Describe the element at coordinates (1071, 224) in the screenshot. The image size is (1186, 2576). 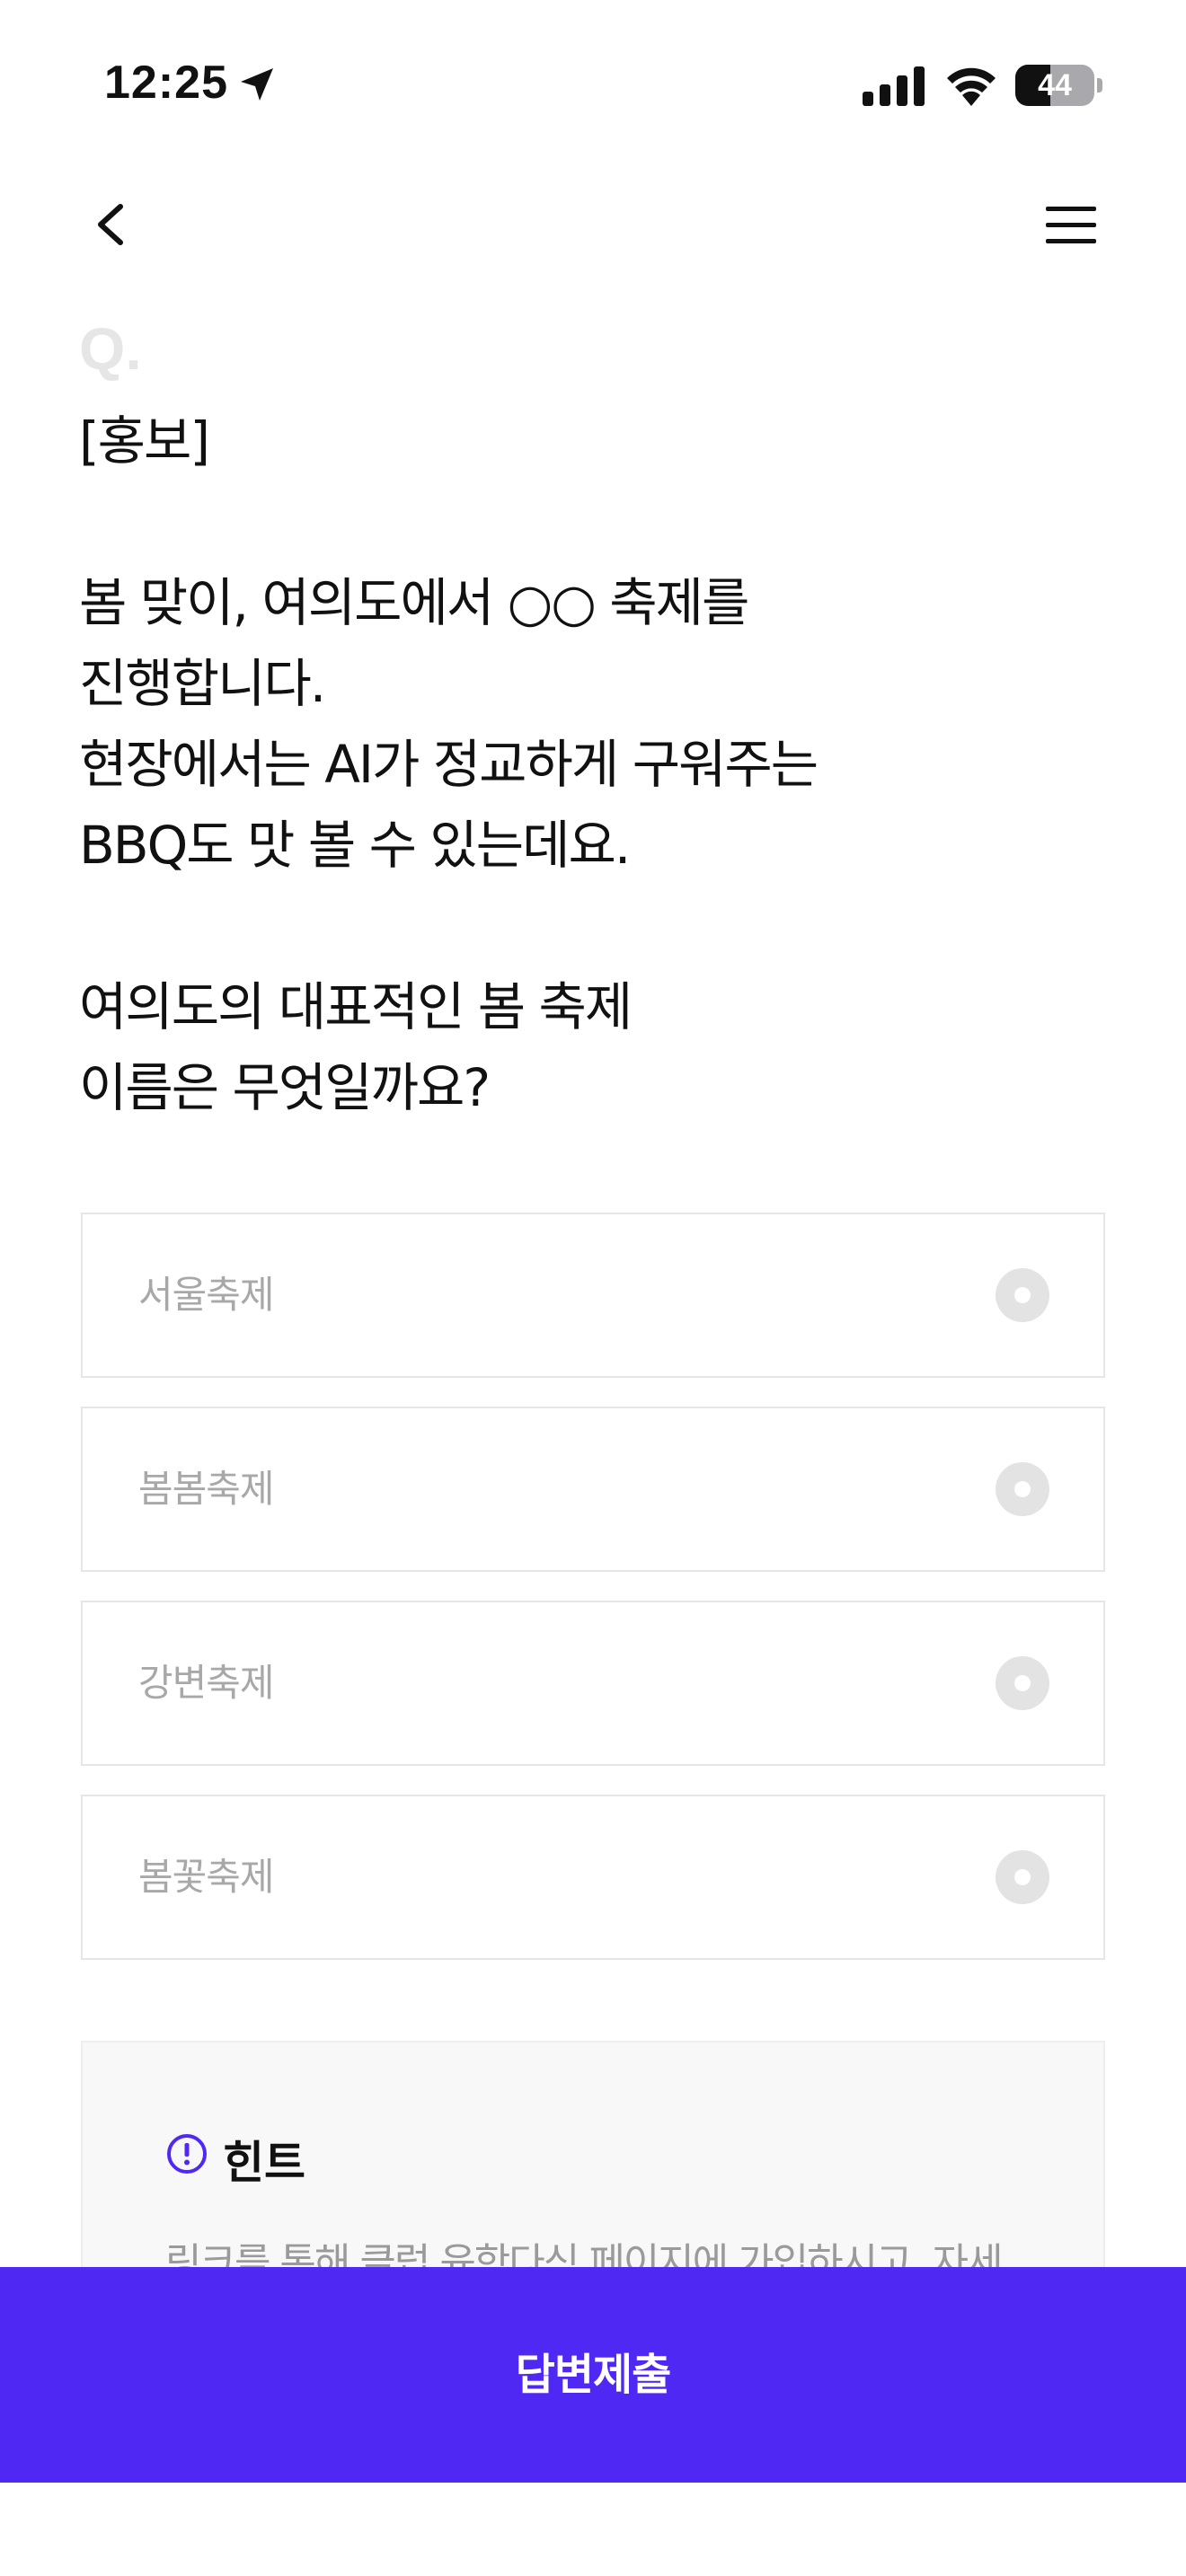
I see `menu-button` at that location.